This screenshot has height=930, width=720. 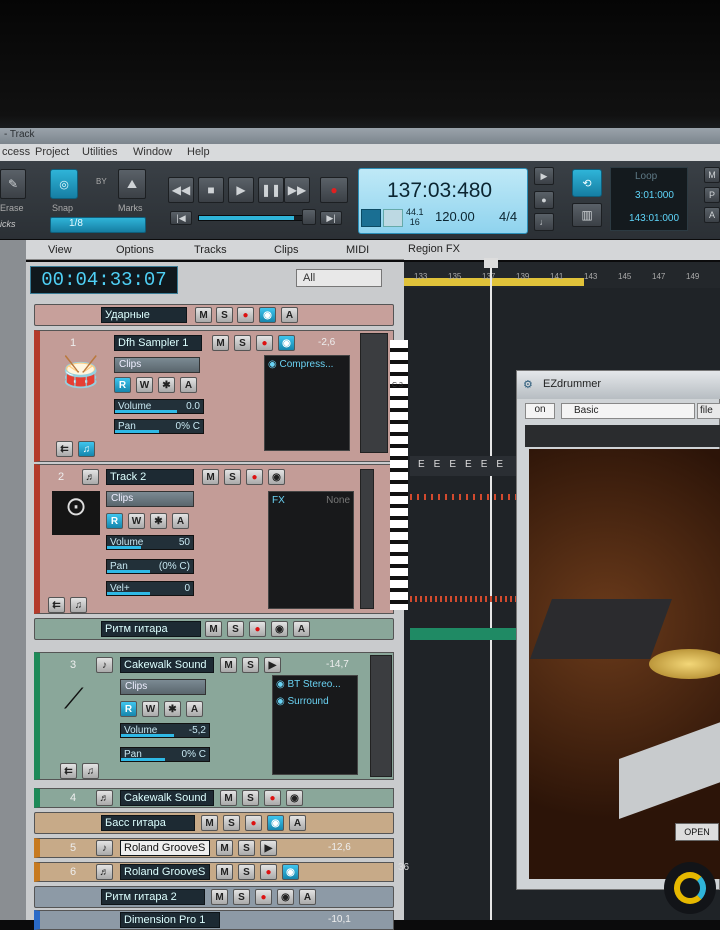 I want to click on mix-button-a: A, so click(x=712, y=215).